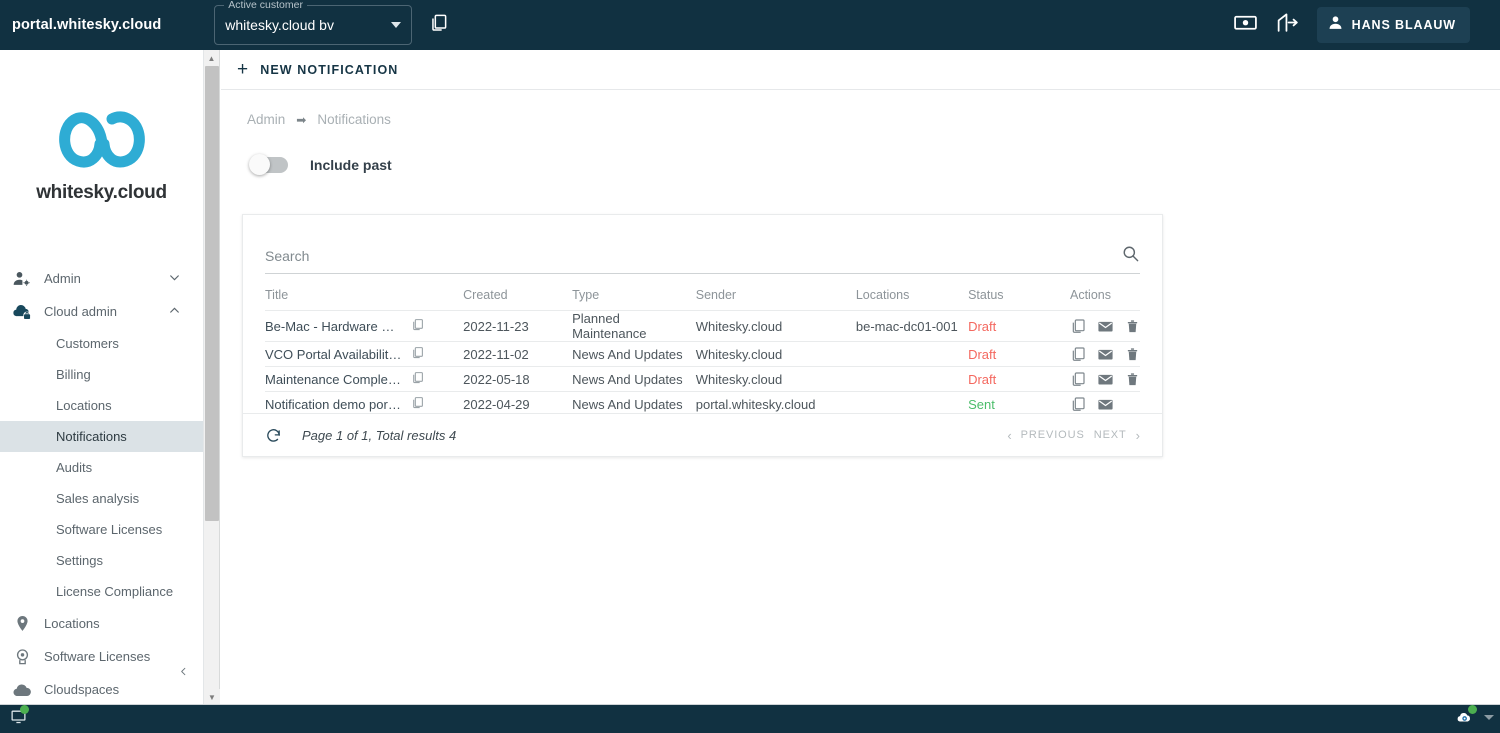  Describe the element at coordinates (101, 374) in the screenshot. I see `sidebar-item-billing: Billing` at that location.